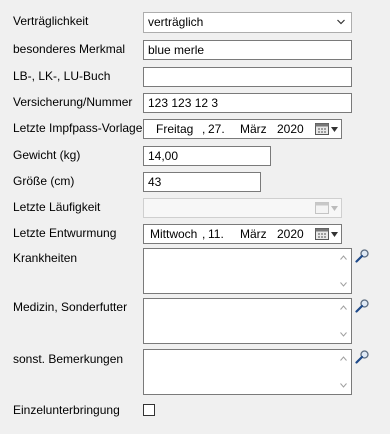  What do you see at coordinates (216, 234) in the screenshot?
I see `entwurmung-day: 11.` at bounding box center [216, 234].